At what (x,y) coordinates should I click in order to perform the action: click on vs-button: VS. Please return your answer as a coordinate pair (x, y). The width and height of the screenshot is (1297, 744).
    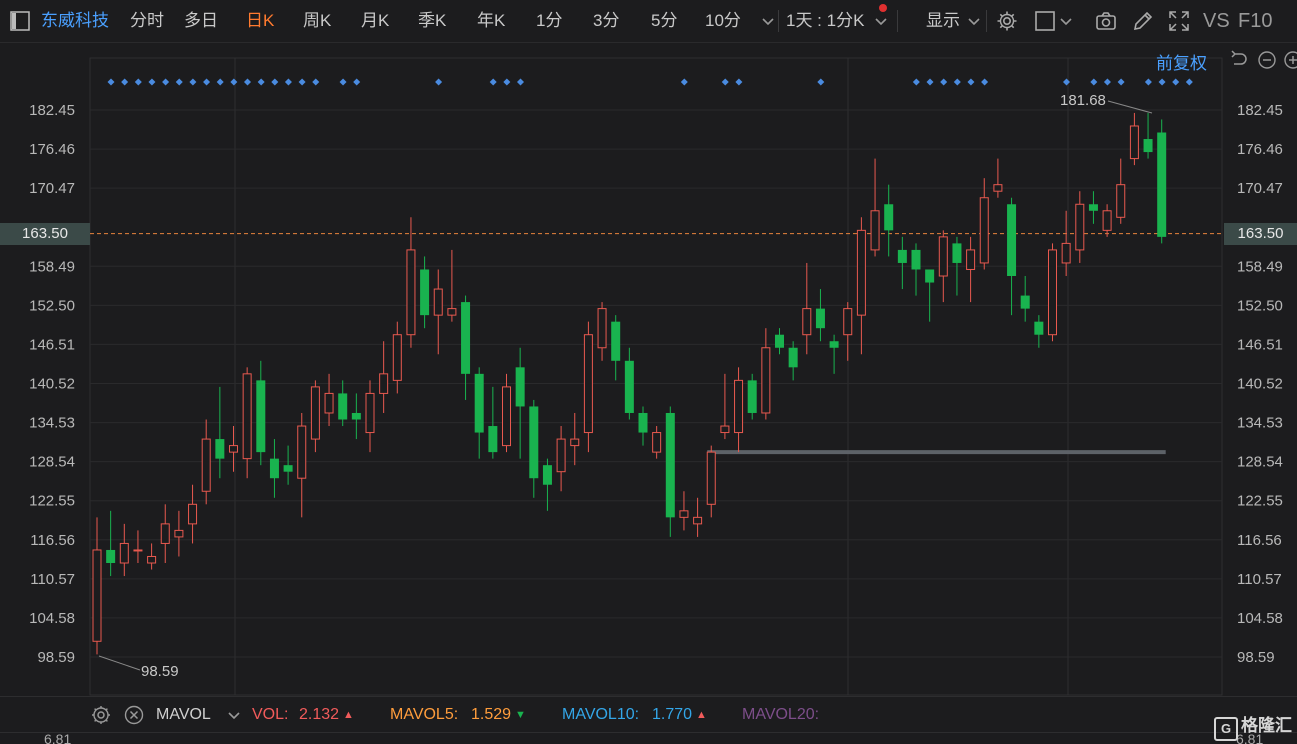
    Looking at the image, I should click on (1216, 21).